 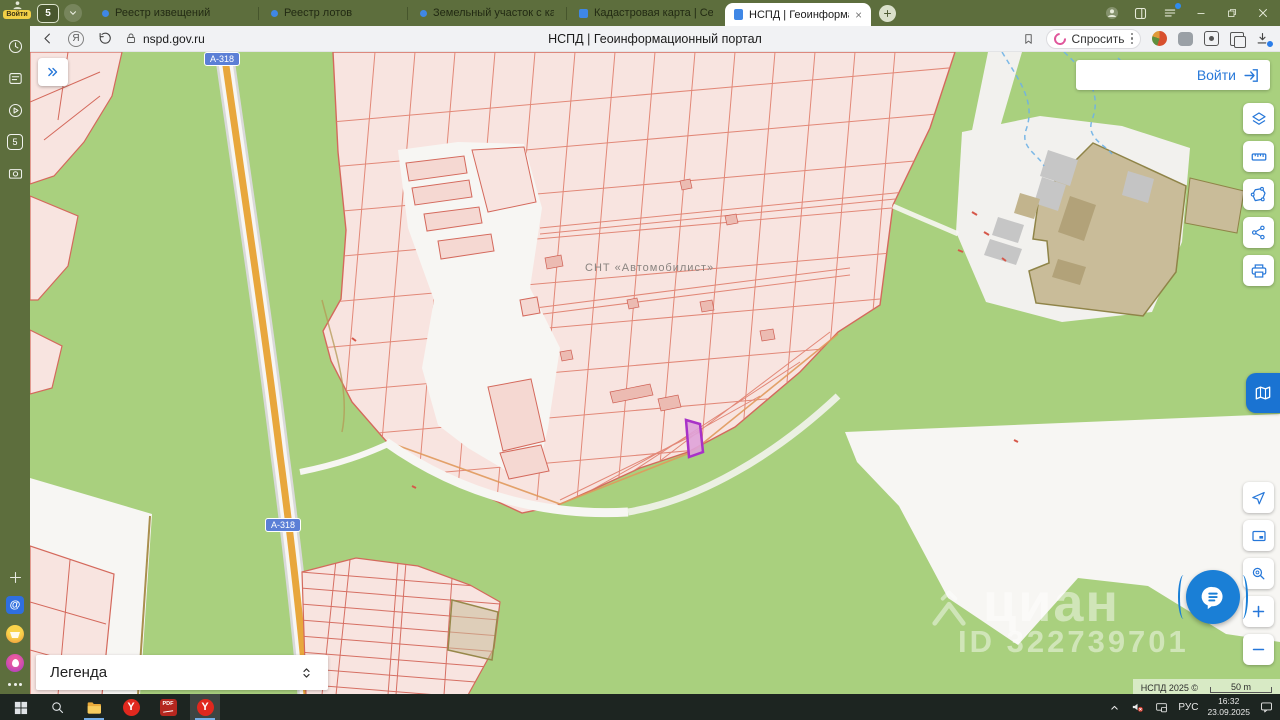 I want to click on display-cast-icon, so click(x=1161, y=707).